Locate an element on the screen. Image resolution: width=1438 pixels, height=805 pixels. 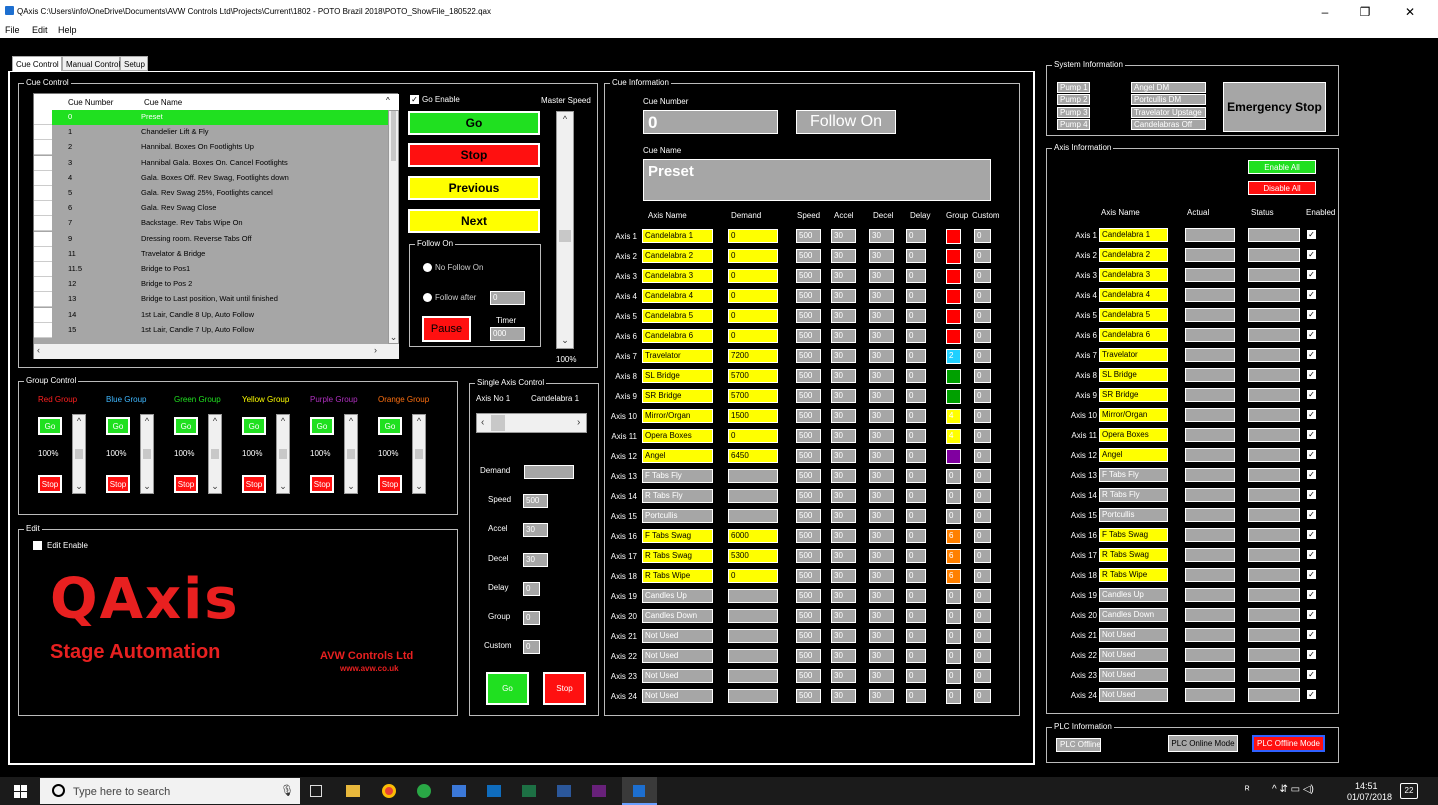
cue-axis-demand: 5700 is located at coordinates (753, 396).